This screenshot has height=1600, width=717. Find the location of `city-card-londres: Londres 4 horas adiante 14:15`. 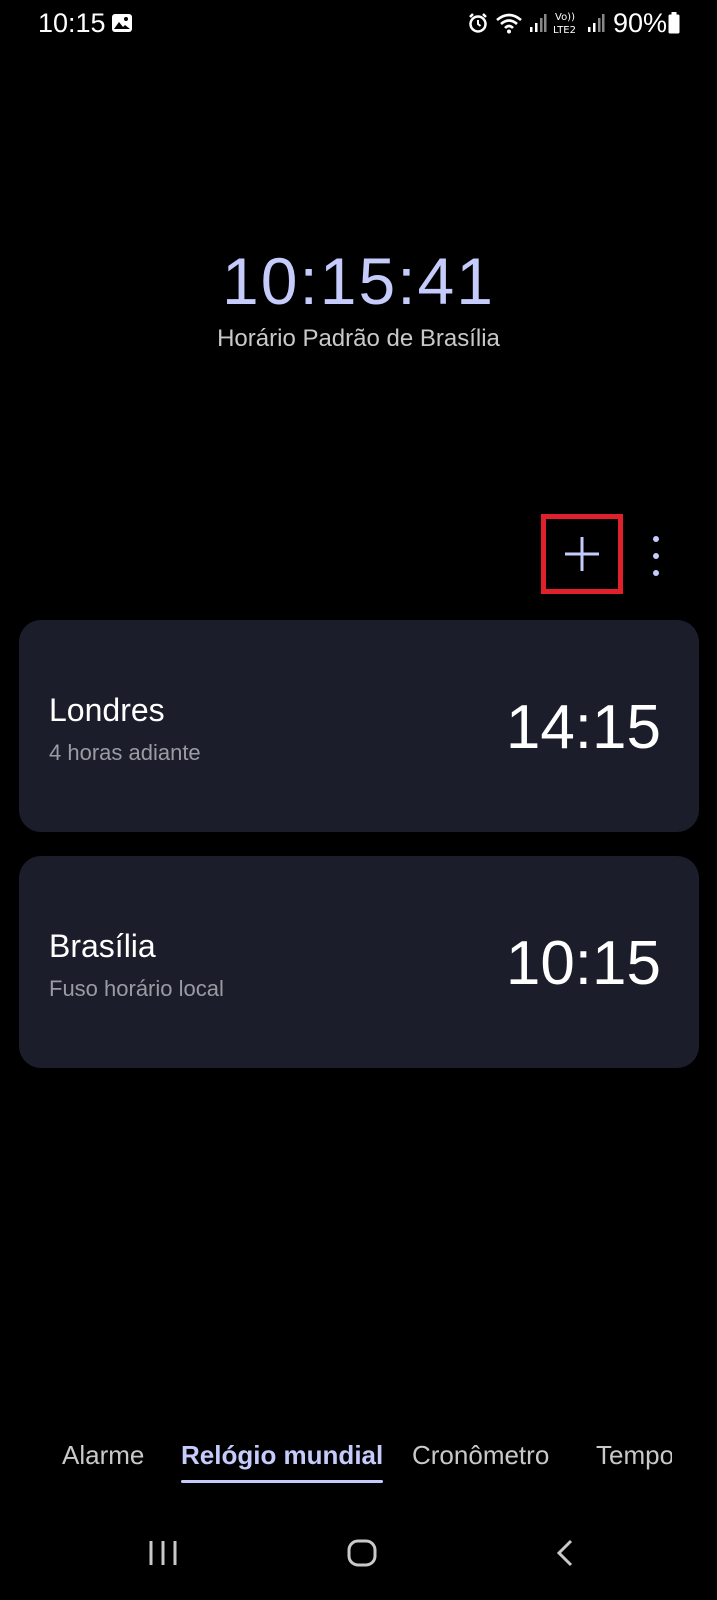

city-card-londres: Londres 4 horas adiante 14:15 is located at coordinates (359, 726).